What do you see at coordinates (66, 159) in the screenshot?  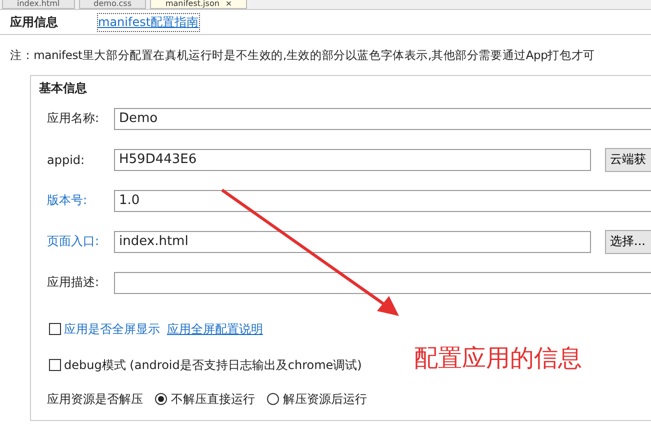 I see `field-label: appid:` at bounding box center [66, 159].